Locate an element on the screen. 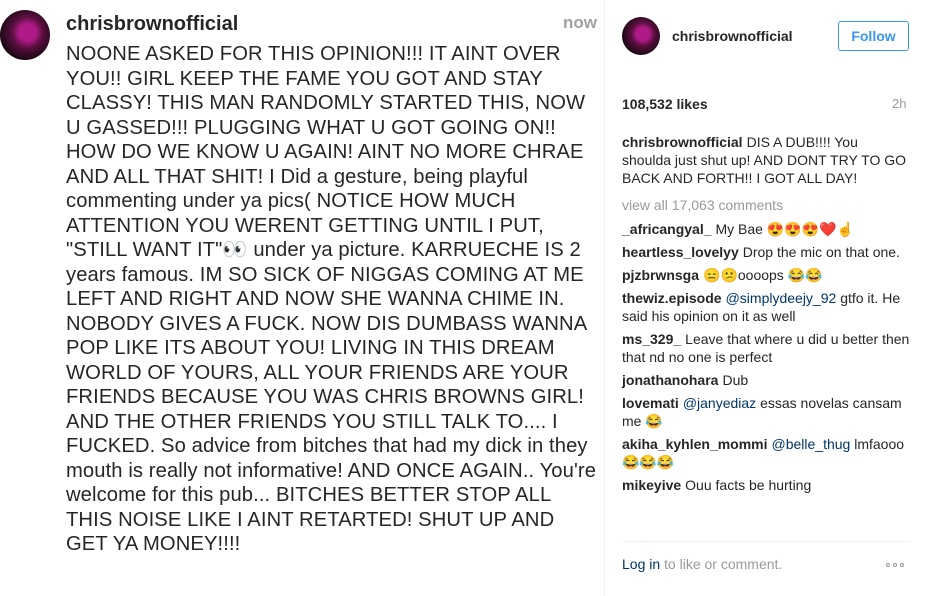 This screenshot has width=932, height=596. comment-username: mikeyive is located at coordinates (651, 485).